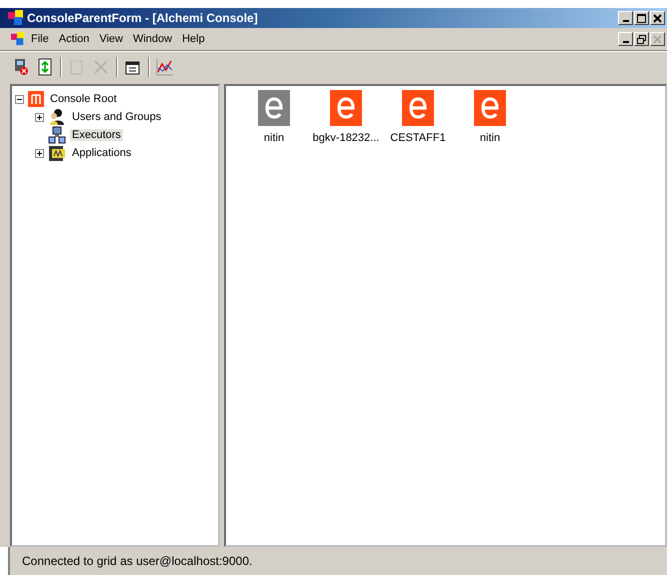 The height and width of the screenshot is (575, 667). Describe the element at coordinates (57, 153) in the screenshot. I see `applications-icon` at that location.